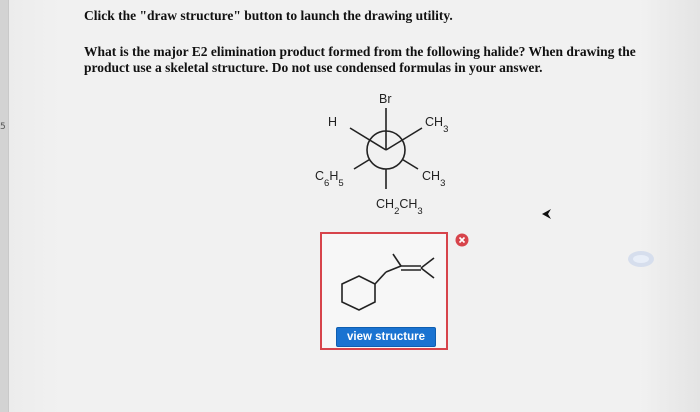  Describe the element at coordinates (427, 273) in the screenshot. I see `ethyl-bond-down` at that location.